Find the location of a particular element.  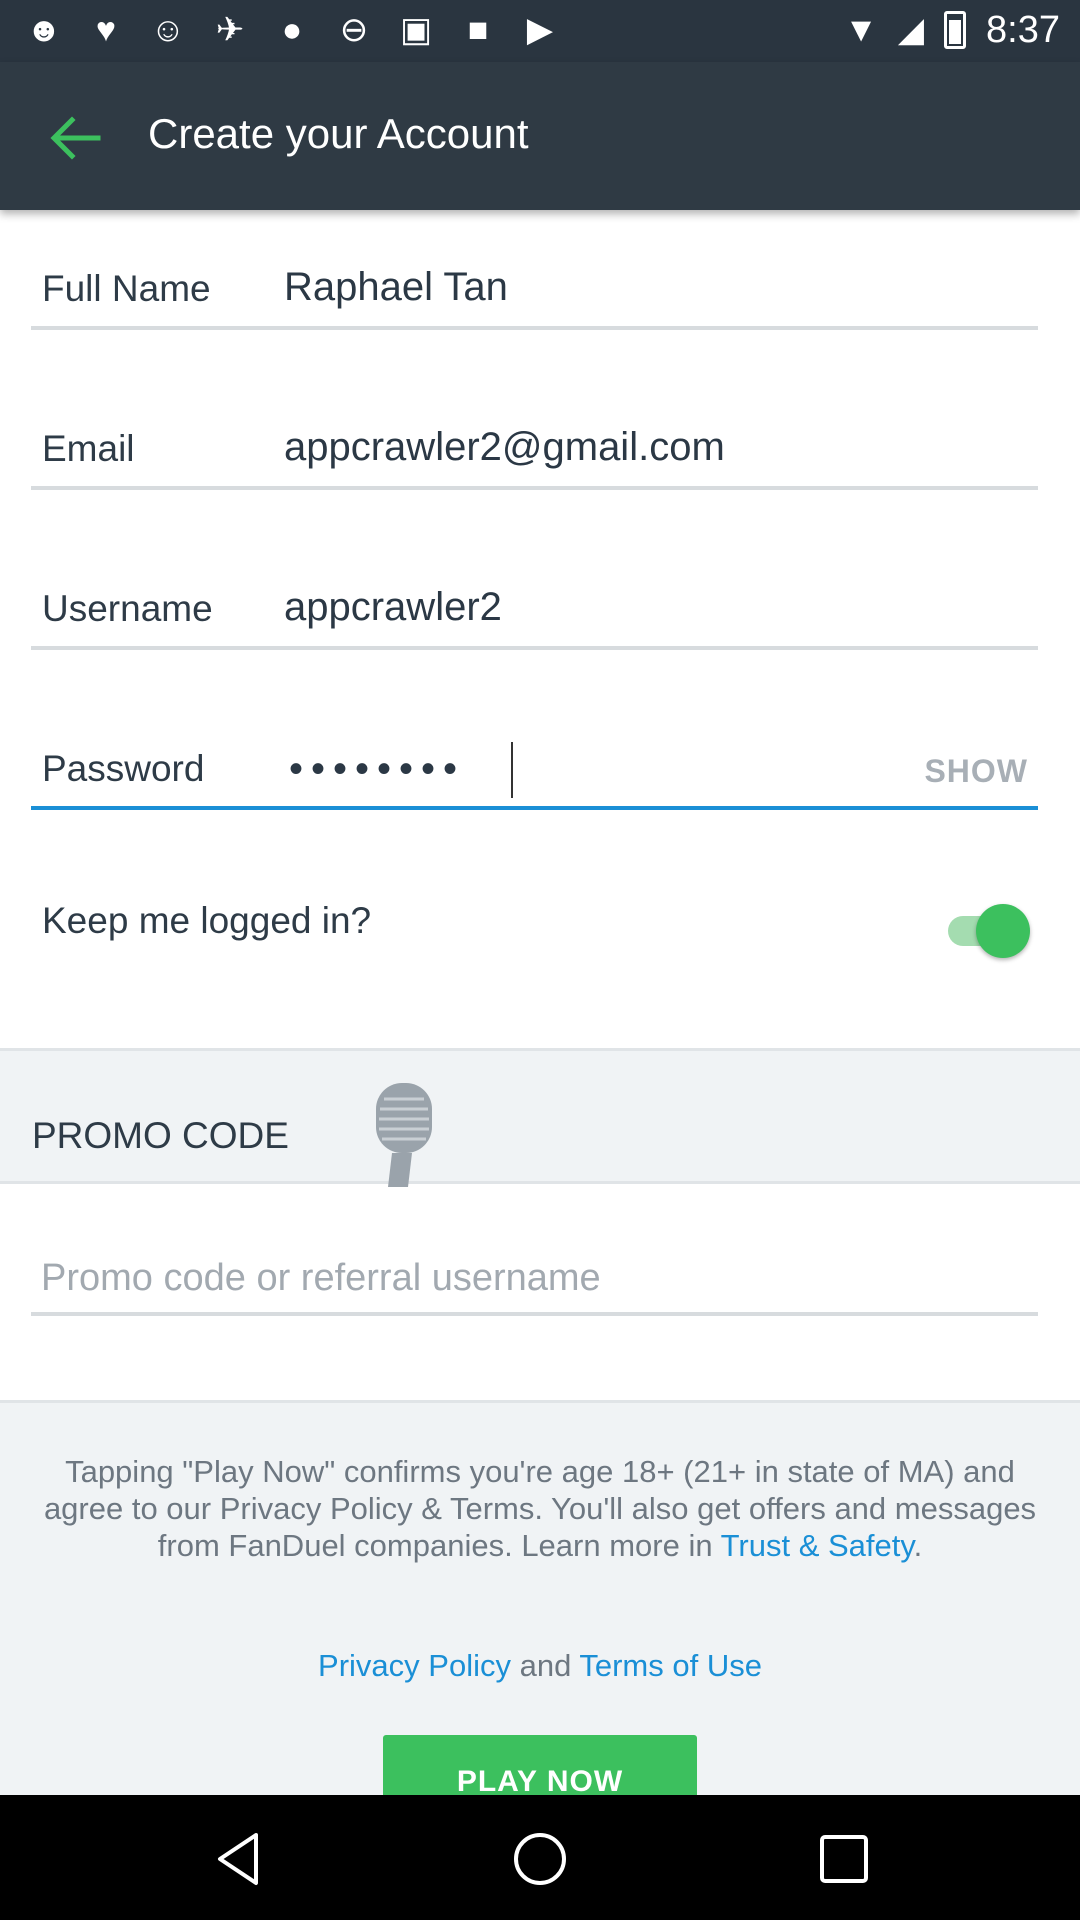

system-nav-bar is located at coordinates (540, 1857).